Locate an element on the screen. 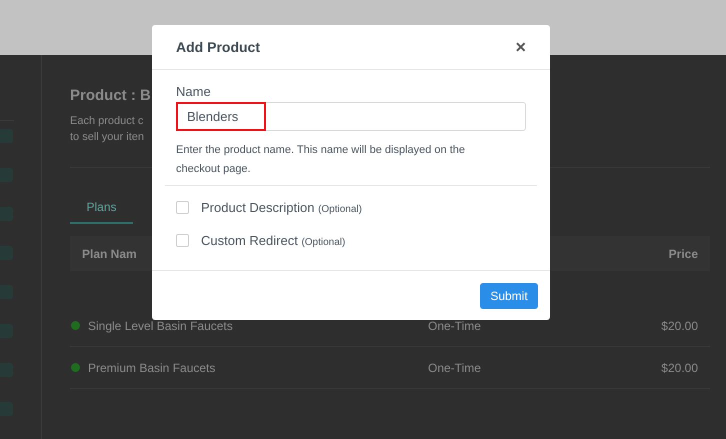  page-description: Each product c is located at coordinates (107, 121).